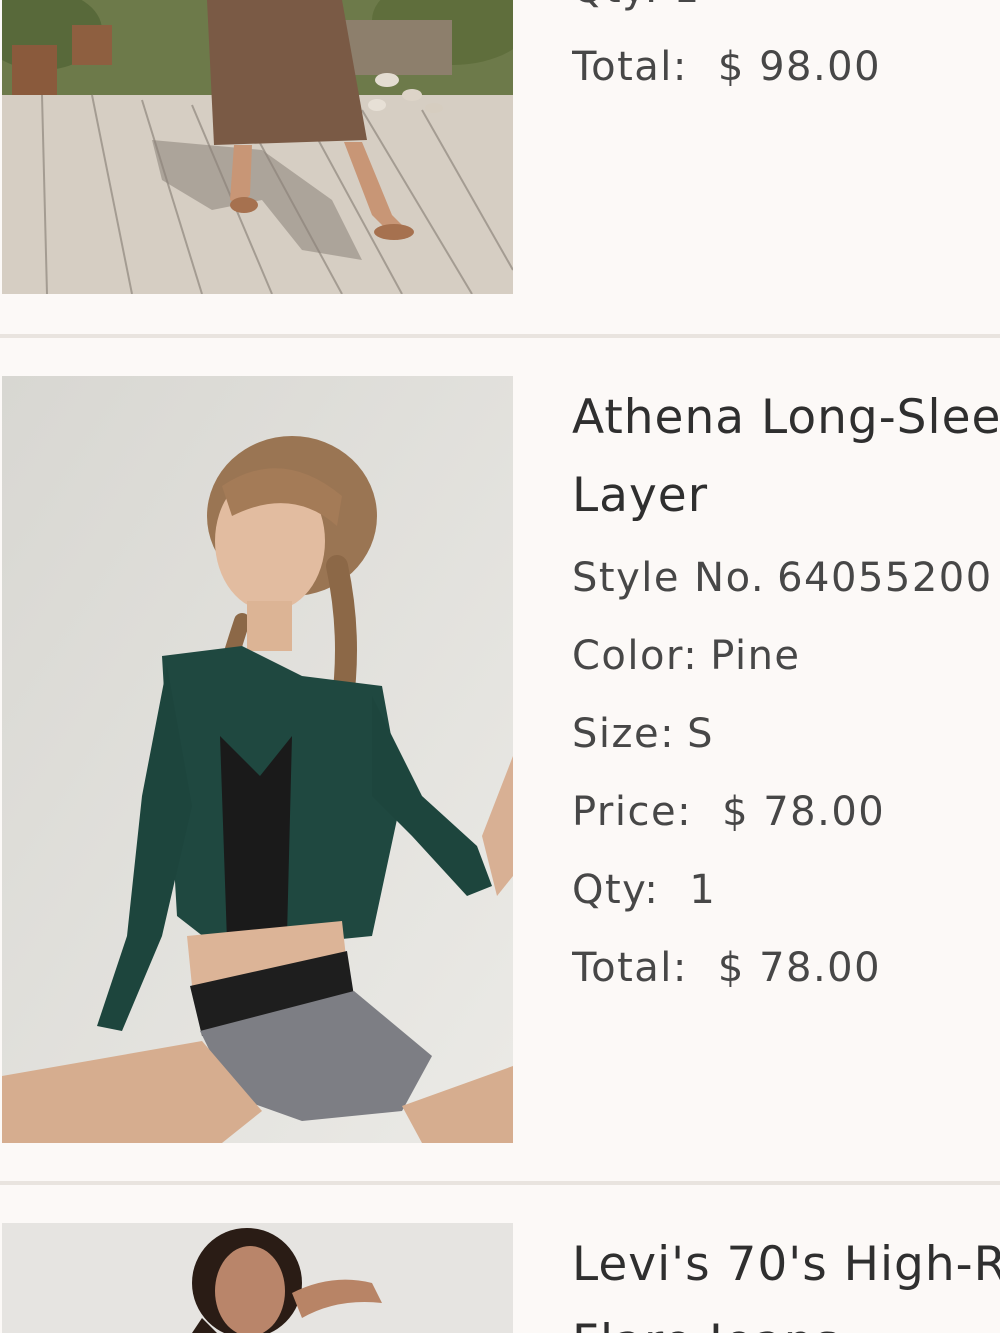 This screenshot has width=1000, height=1333. I want to click on product-title: Athena Long-Sleeve Layer, so click(786, 457).